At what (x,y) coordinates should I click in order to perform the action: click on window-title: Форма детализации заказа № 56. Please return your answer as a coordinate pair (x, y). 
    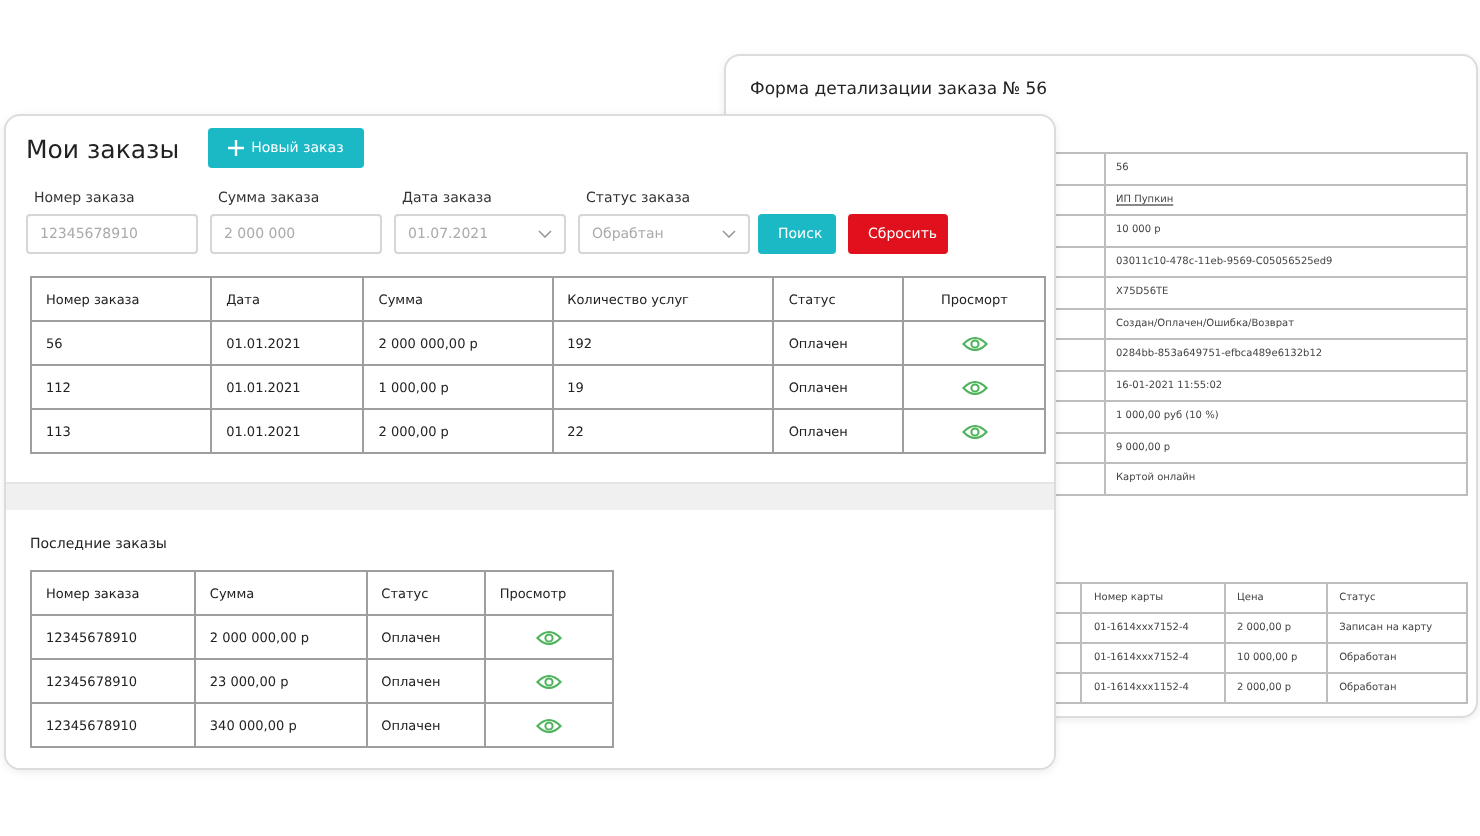
    Looking at the image, I should click on (900, 91).